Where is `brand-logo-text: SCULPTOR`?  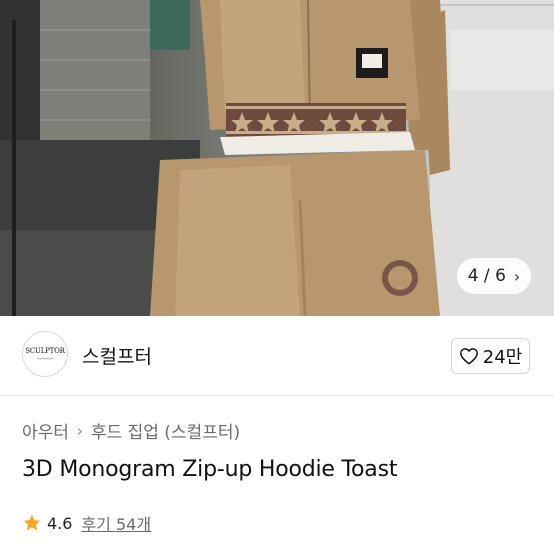
brand-logo-text: SCULPTOR is located at coordinates (45, 351).